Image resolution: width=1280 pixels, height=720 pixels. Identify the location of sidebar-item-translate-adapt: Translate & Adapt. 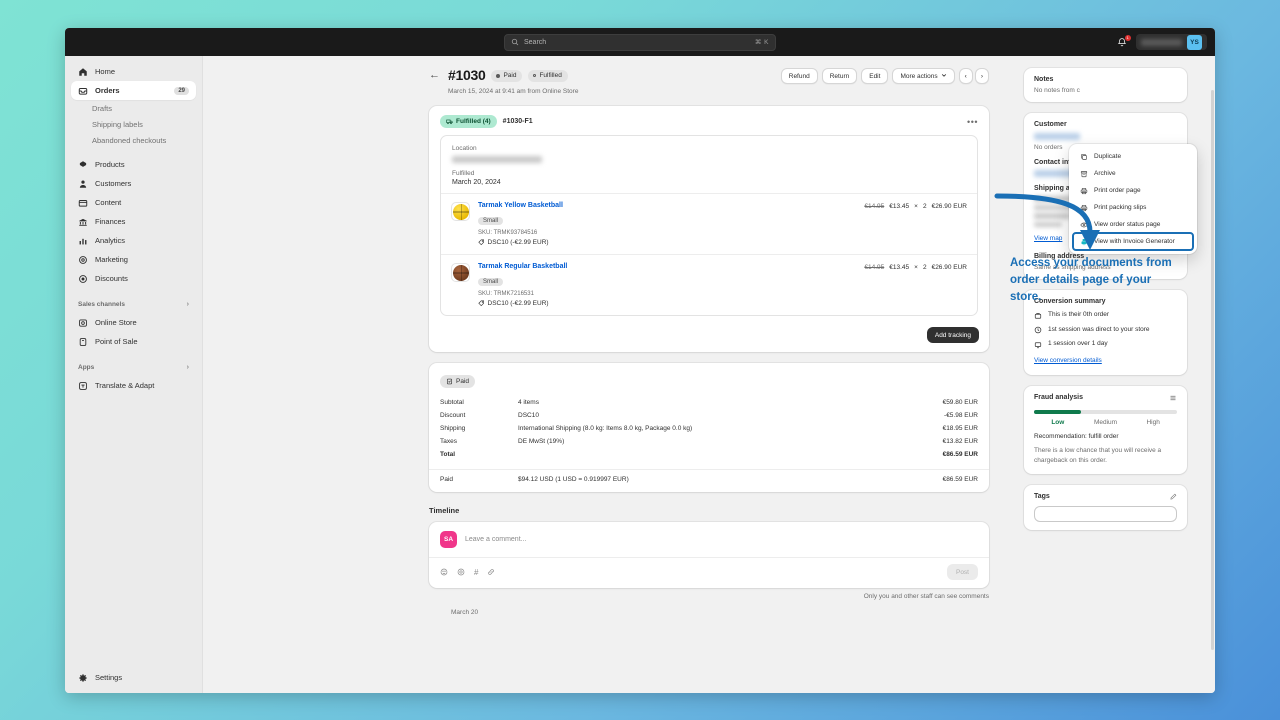
(133, 385).